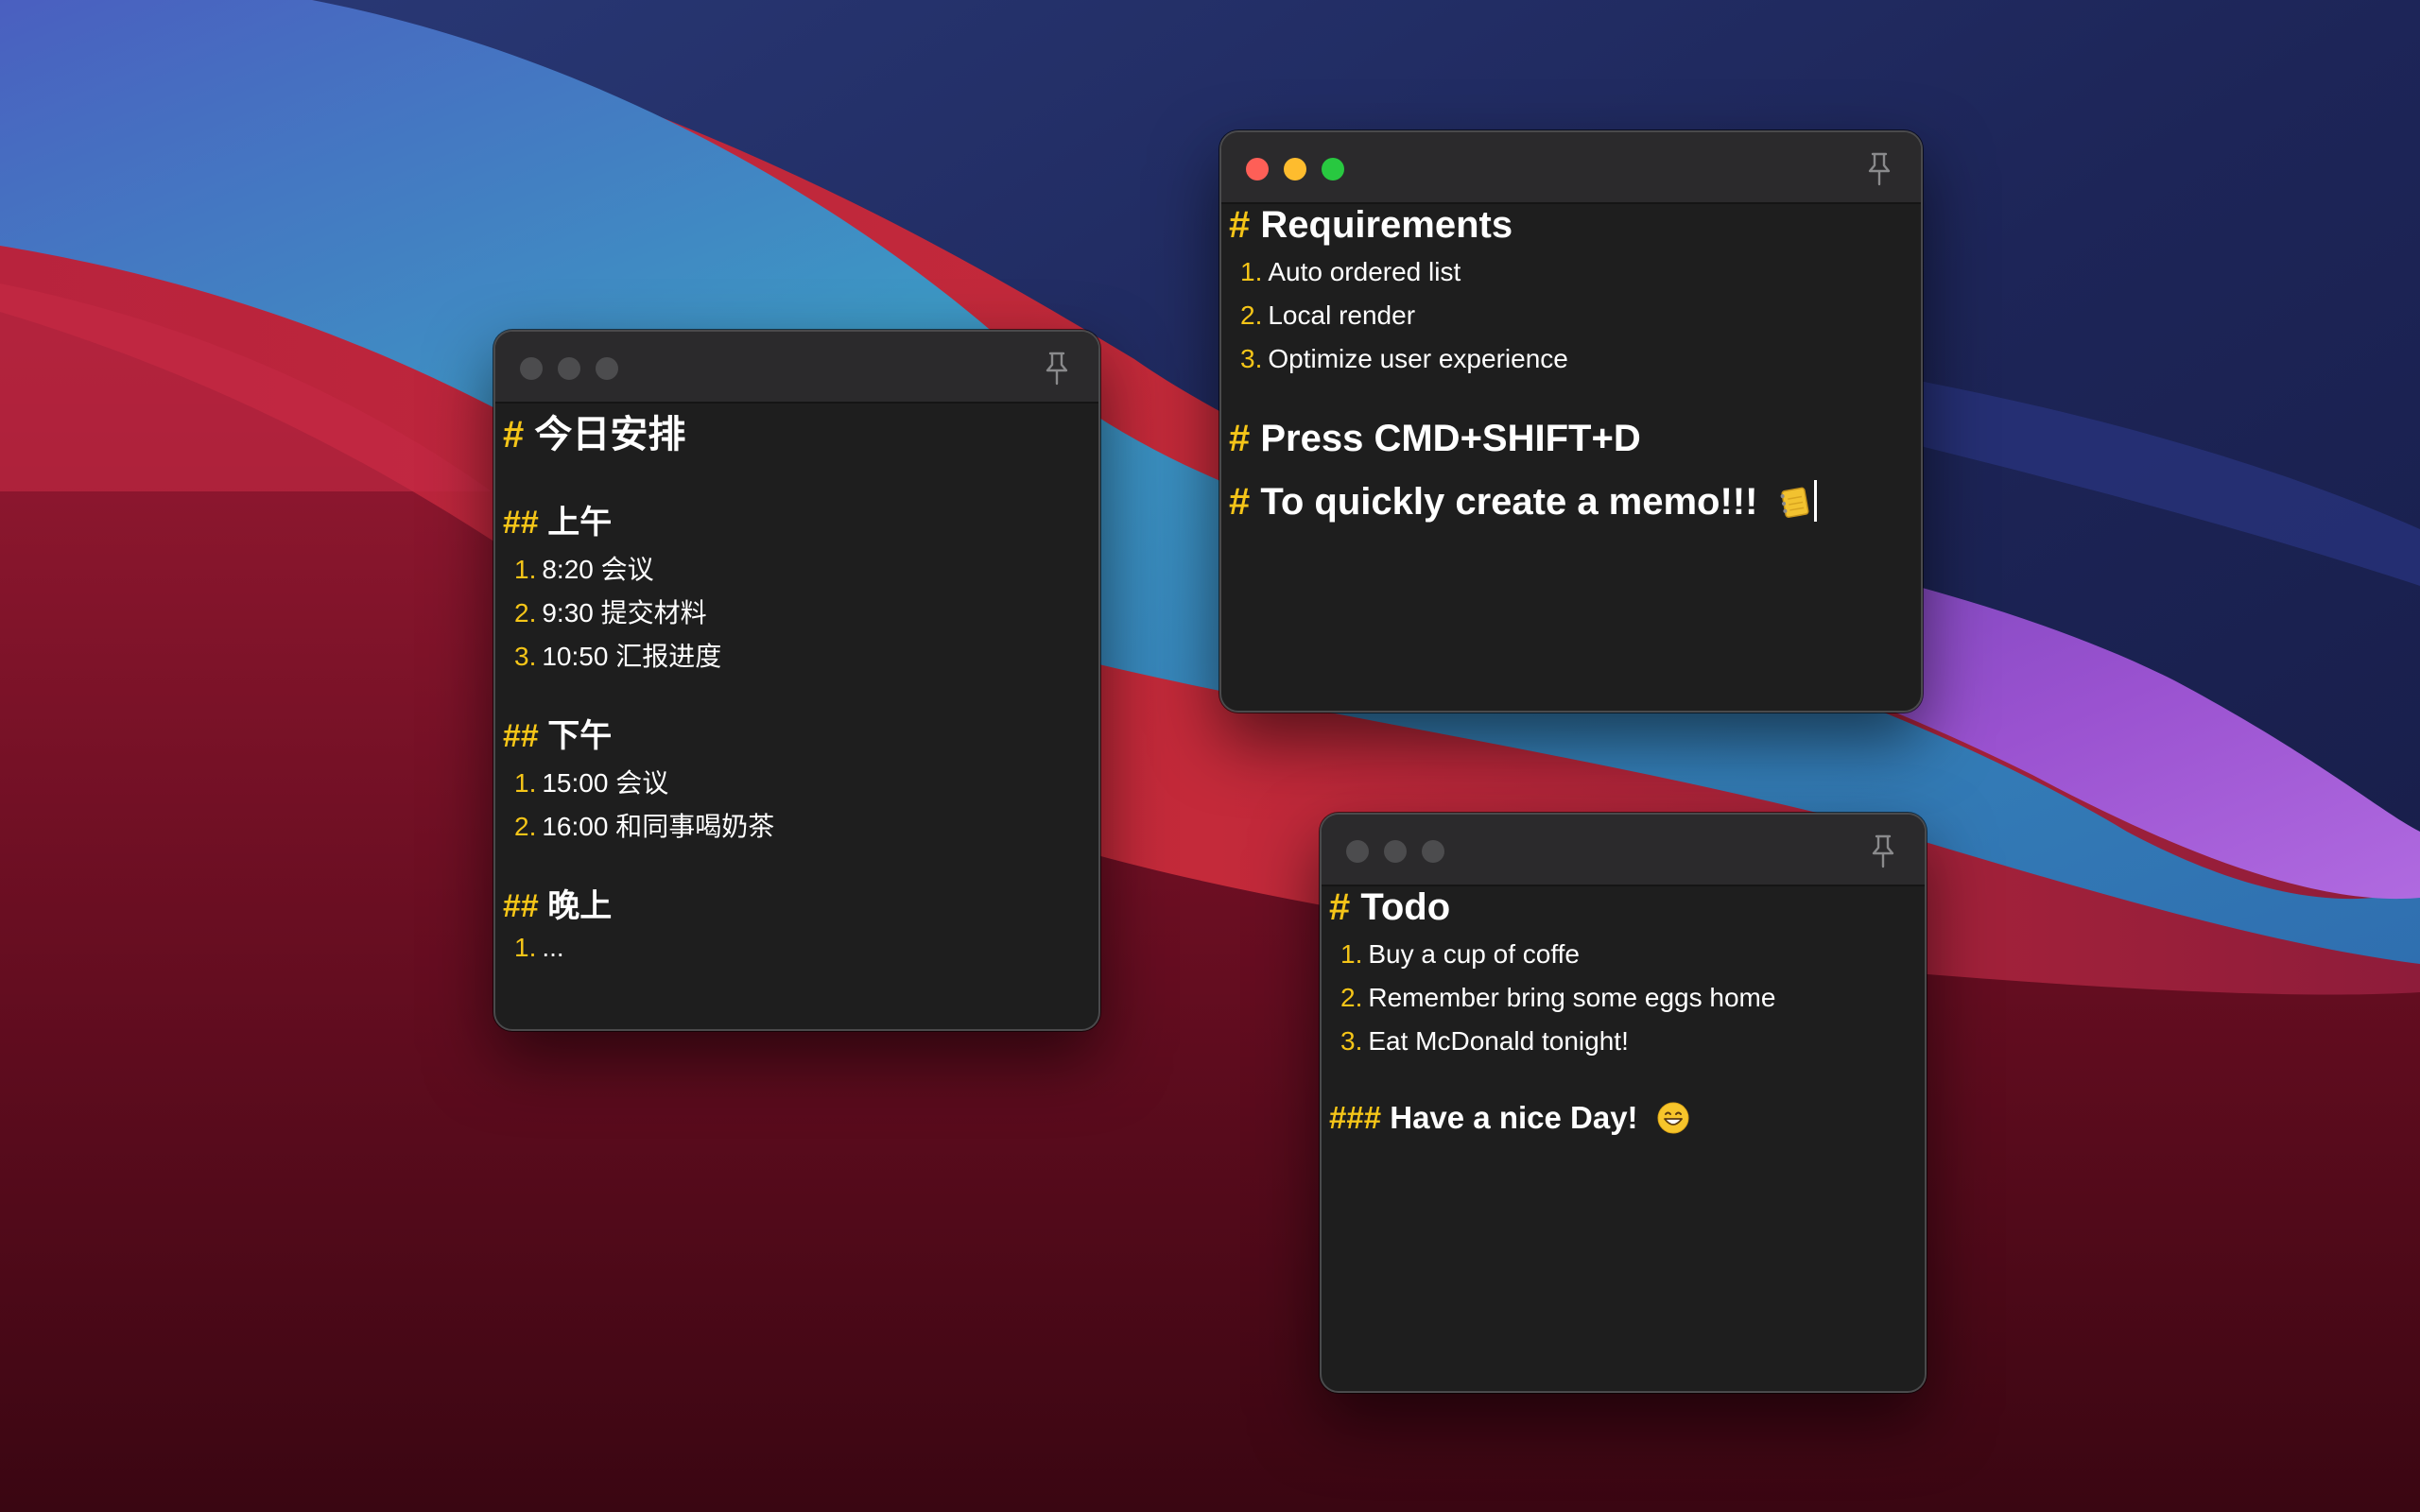 The image size is (2420, 1512). What do you see at coordinates (644, 826) in the screenshot?
I see `list-item: 2. 16:00 和同事喝奶茶` at bounding box center [644, 826].